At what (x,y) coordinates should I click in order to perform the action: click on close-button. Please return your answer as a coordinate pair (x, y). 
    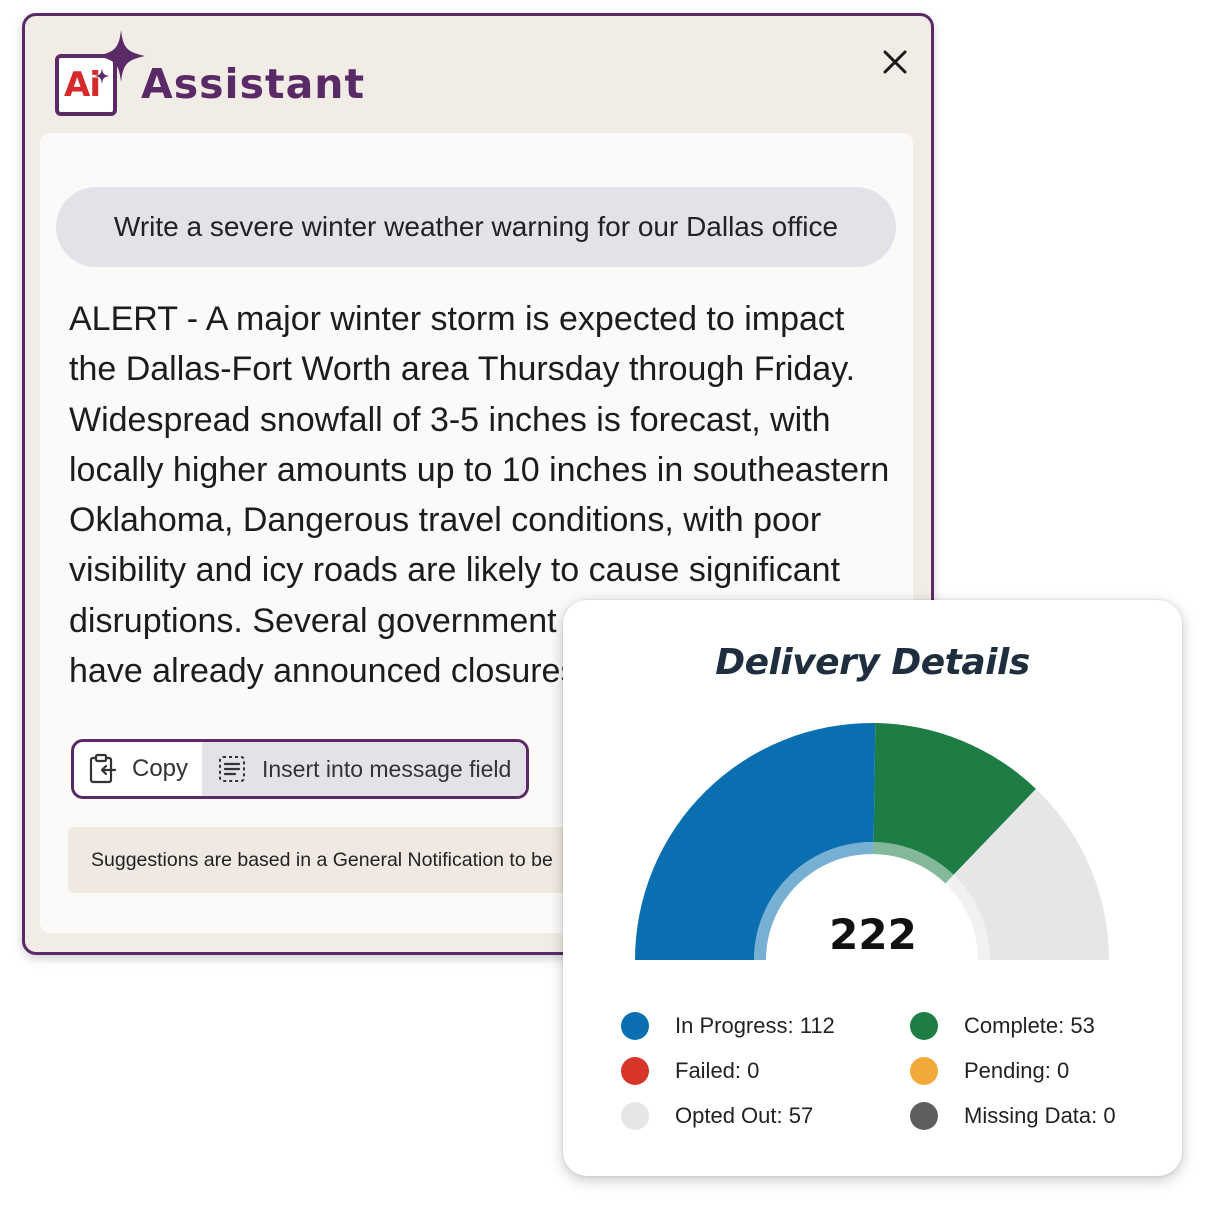
    Looking at the image, I should click on (895, 62).